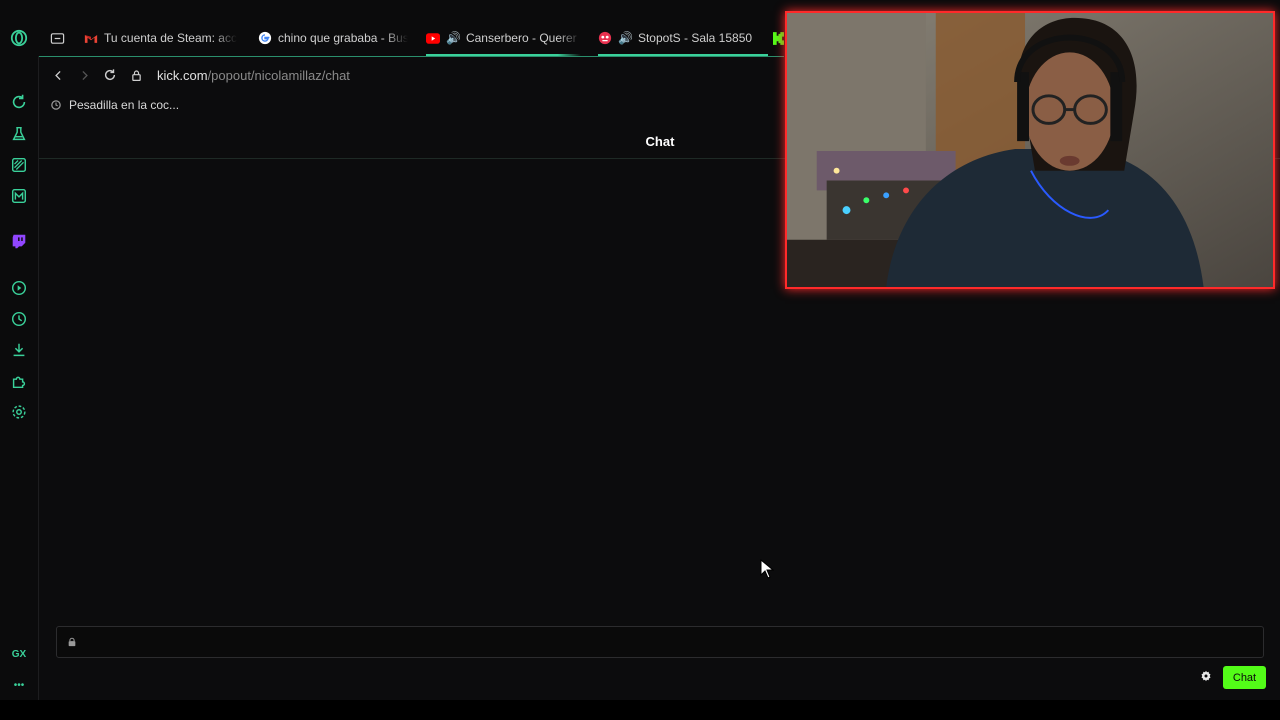  What do you see at coordinates (170, 38) in the screenshot?
I see `tab-label: Tu cuenta de Steam: acc` at bounding box center [170, 38].